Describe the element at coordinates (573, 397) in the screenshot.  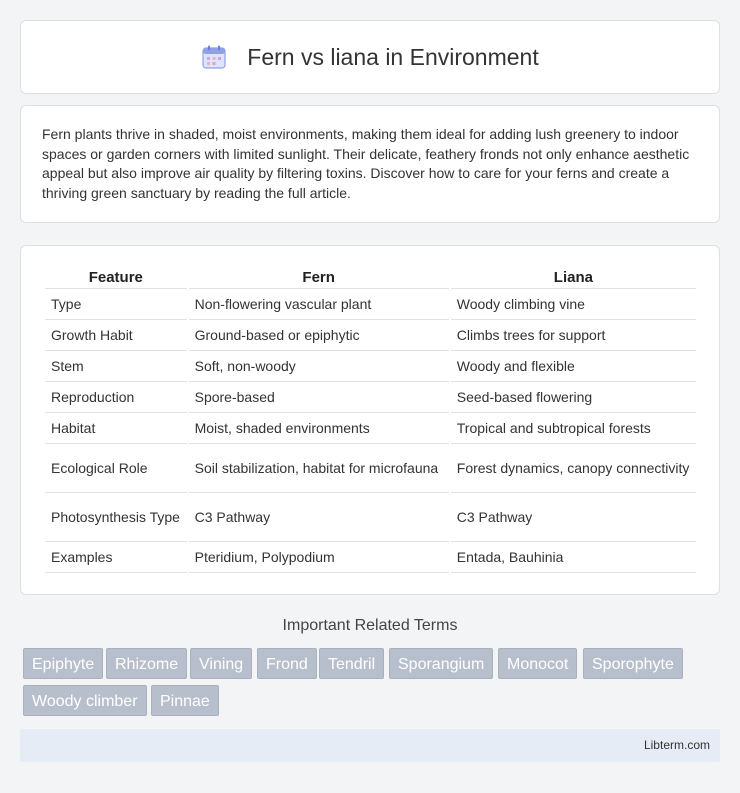
I see `table-cell: Seed-based flowering` at that location.